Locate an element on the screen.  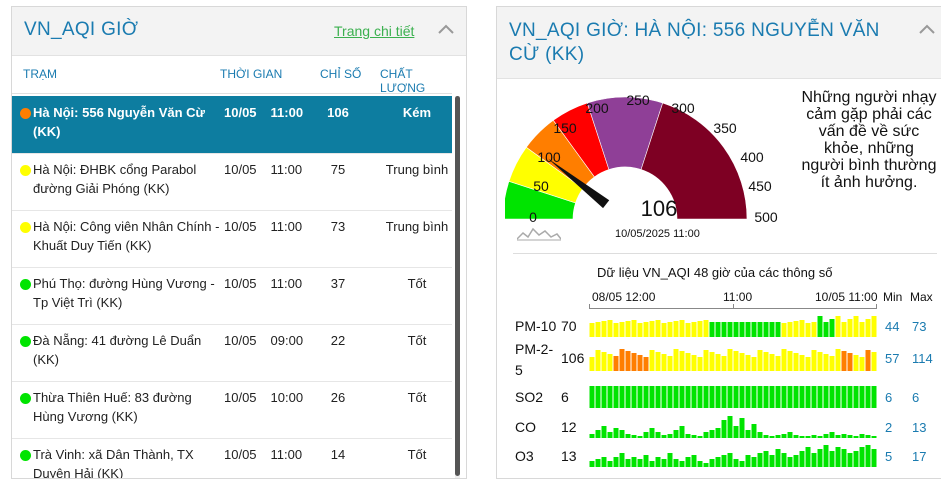
param-row: PM-10 70 44 73 is located at coordinates (719, 330).